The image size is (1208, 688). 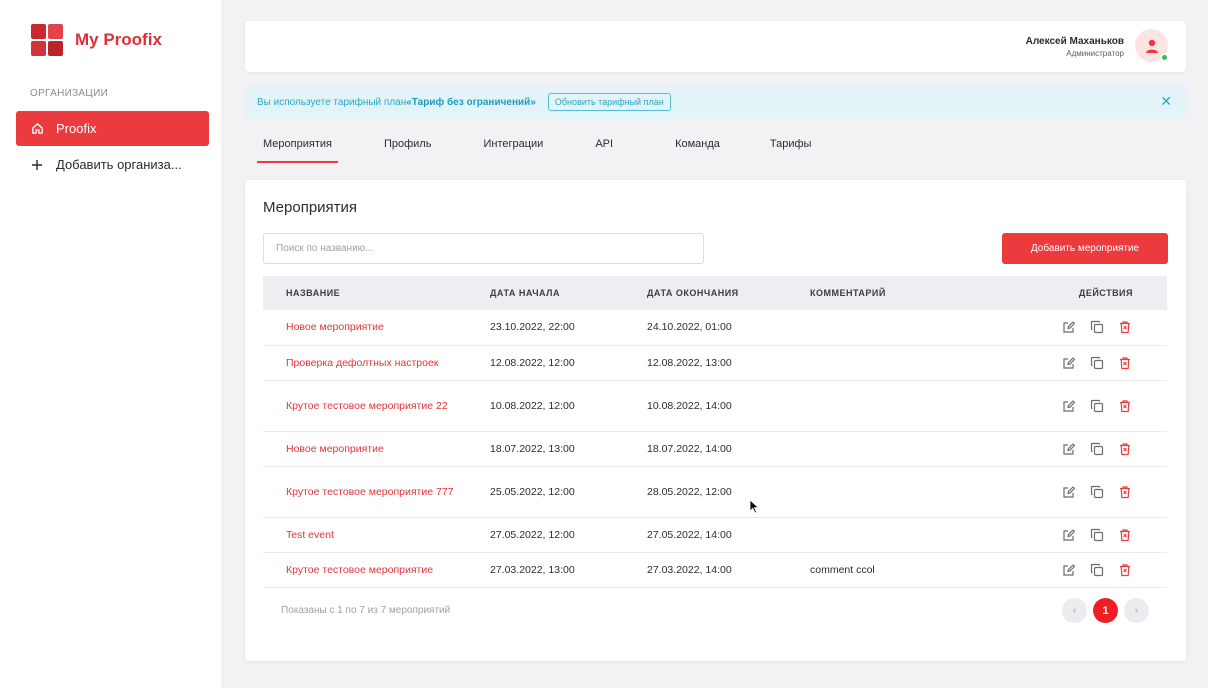 What do you see at coordinates (532, 327) in the screenshot?
I see `start-date-cell: 23.10.2022, 22:00` at bounding box center [532, 327].